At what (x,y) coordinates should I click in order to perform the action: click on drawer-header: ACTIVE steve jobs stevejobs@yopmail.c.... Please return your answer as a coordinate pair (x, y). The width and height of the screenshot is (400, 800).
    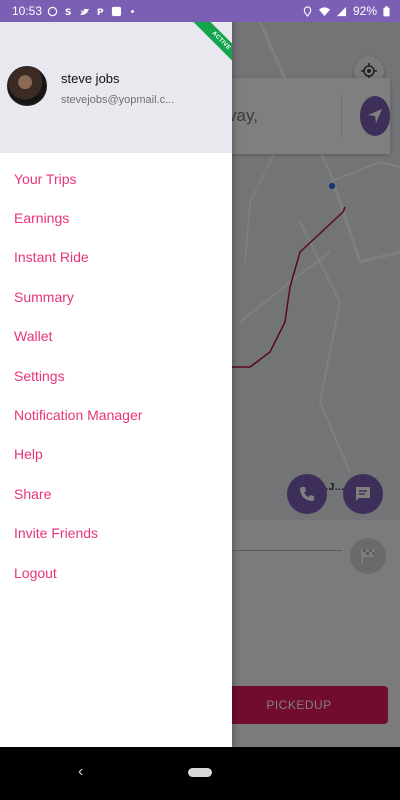
    Looking at the image, I should click on (116, 87).